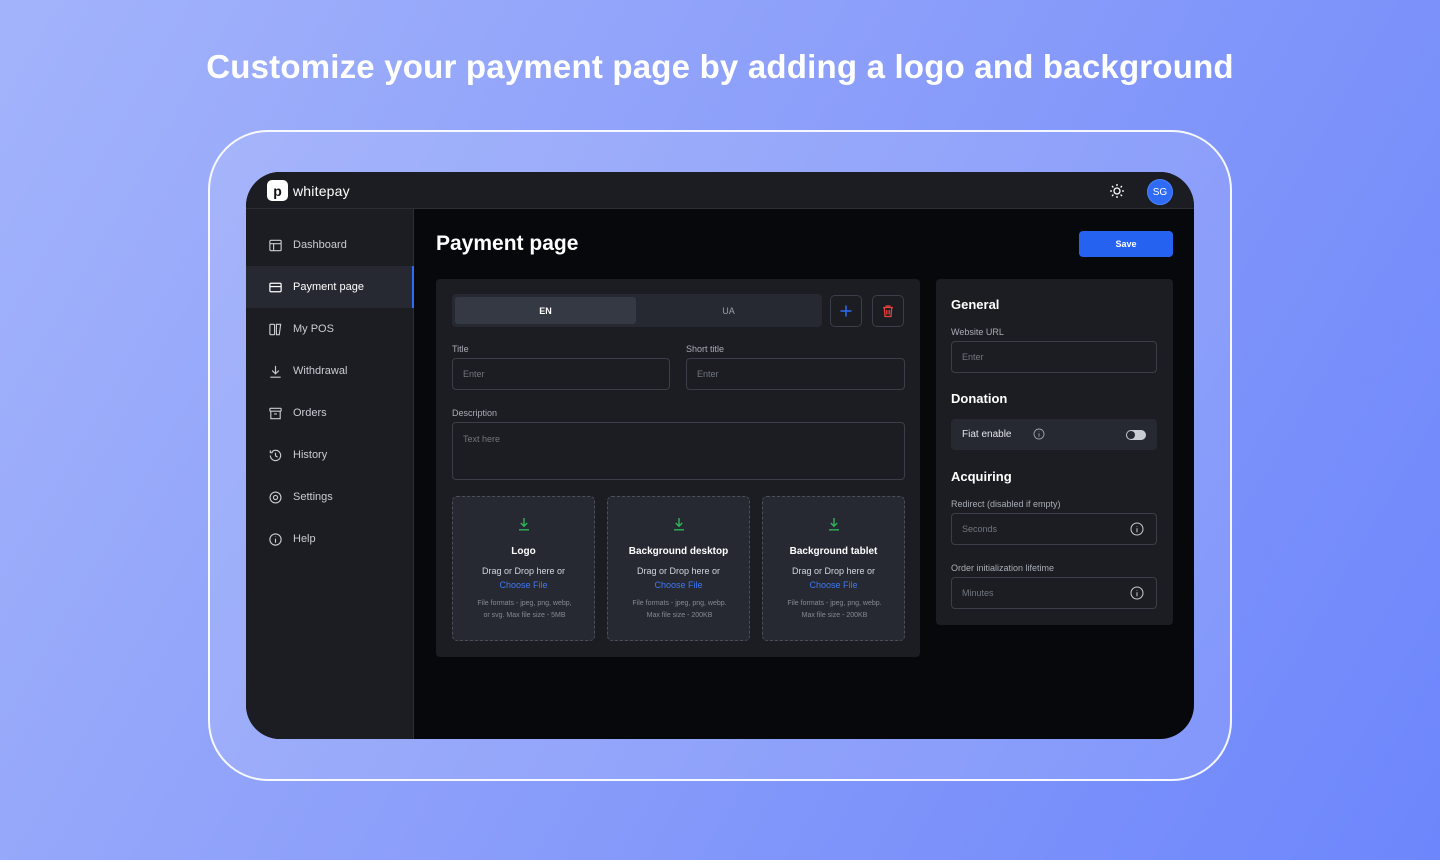 The image size is (1440, 860). I want to click on sidebar-item-dashboard: Dashboard, so click(330, 245).